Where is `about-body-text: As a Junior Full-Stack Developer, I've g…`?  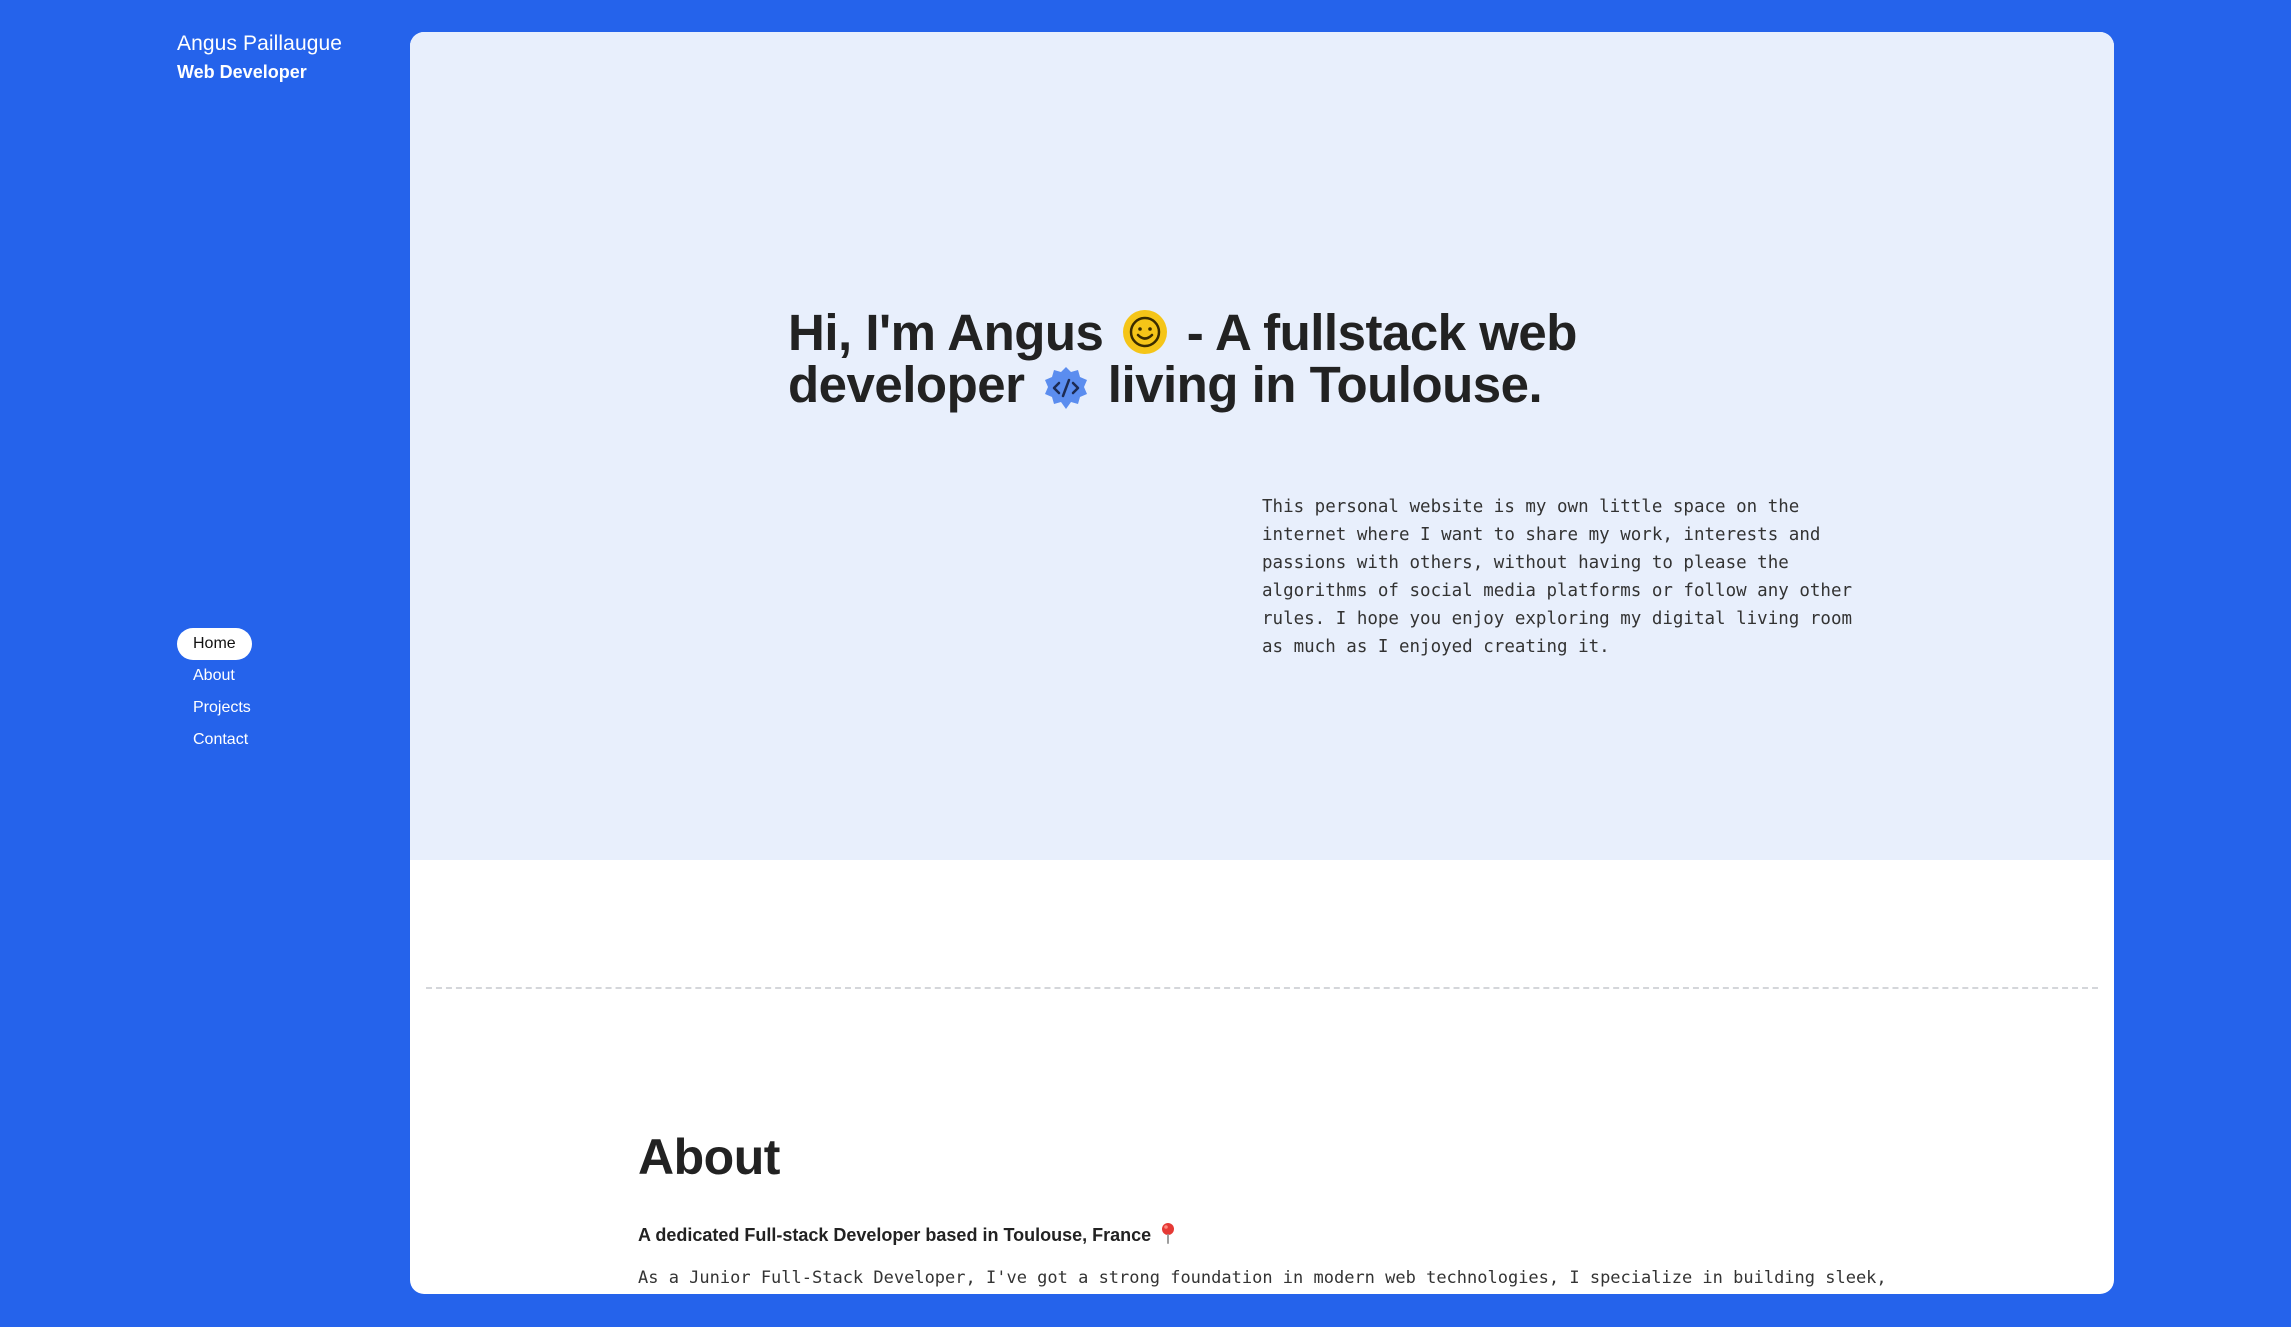
about-body-text: As a Junior Full-Stack Developer, I've g… is located at coordinates (1262, 1278).